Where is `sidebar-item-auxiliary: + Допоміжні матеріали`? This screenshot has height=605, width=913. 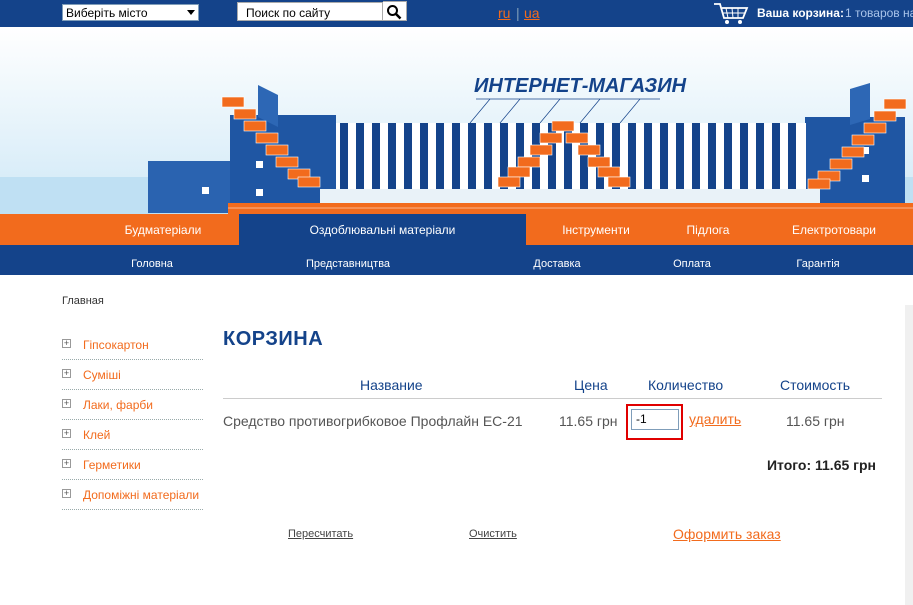
sidebar-item-auxiliary: + Допоміжні матеріали is located at coordinates (132, 495).